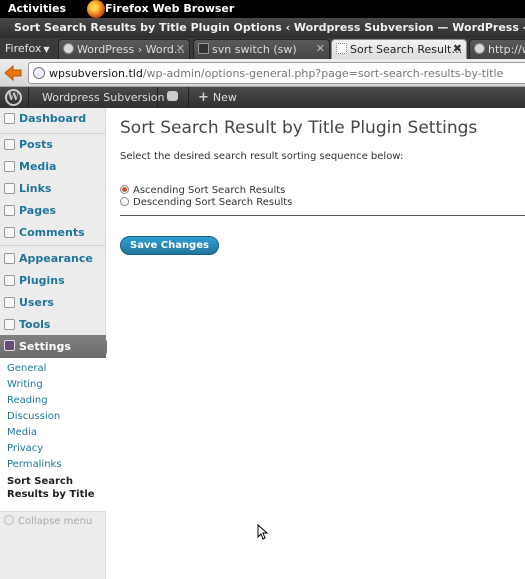 The width and height of the screenshot is (525, 579). What do you see at coordinates (9, 166) in the screenshot?
I see `media-icon` at bounding box center [9, 166].